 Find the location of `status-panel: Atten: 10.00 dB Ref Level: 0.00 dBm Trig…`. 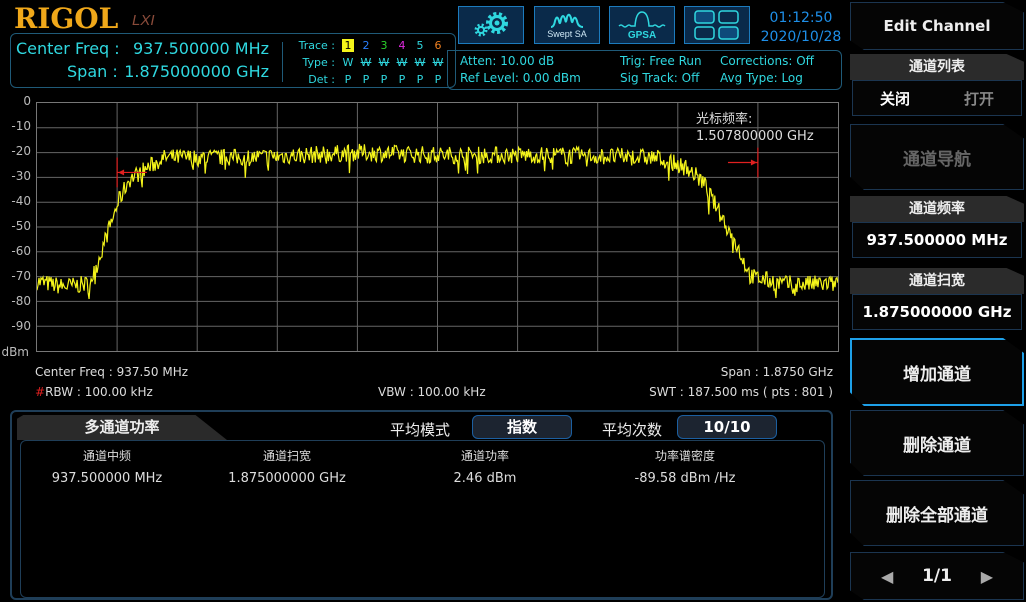

status-panel: Atten: 10.00 dB Ref Level: 0.00 dBm Trig… is located at coordinates (644, 70).